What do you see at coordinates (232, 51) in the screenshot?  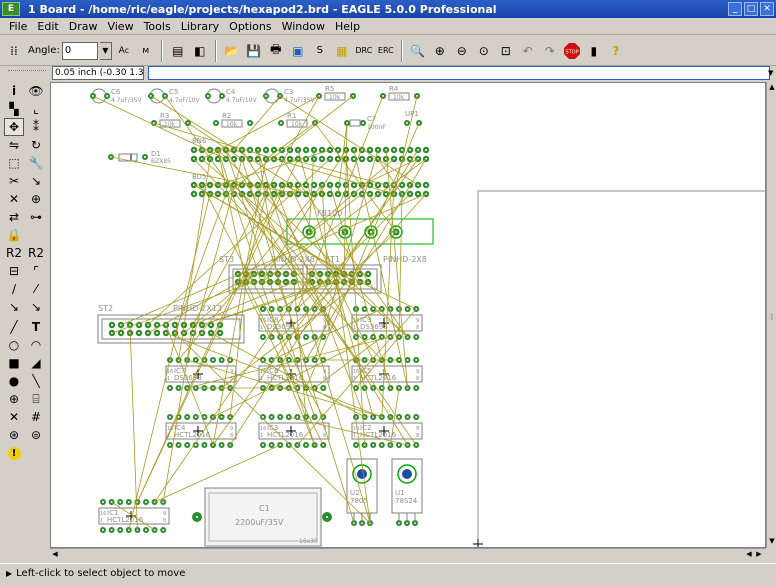 I see `open-icon: 📂` at bounding box center [232, 51].